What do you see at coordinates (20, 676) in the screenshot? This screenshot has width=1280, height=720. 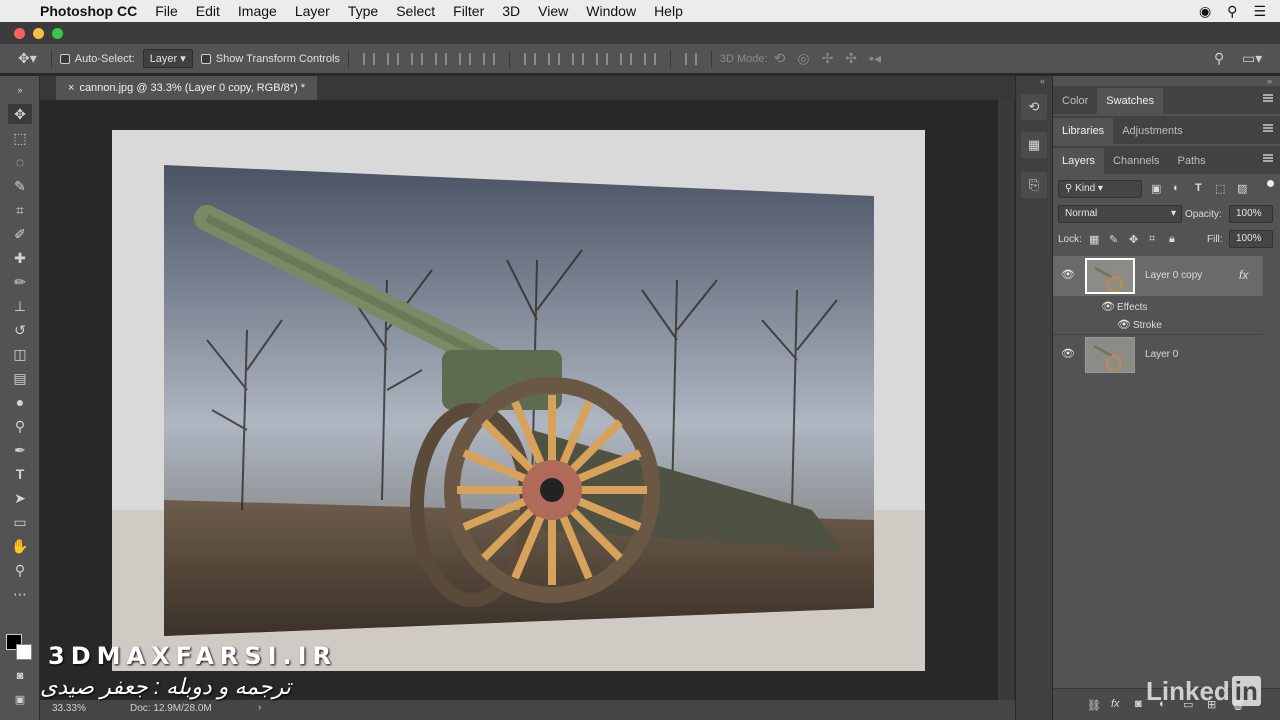 I see `quick-mask-icon: ◙` at bounding box center [20, 676].